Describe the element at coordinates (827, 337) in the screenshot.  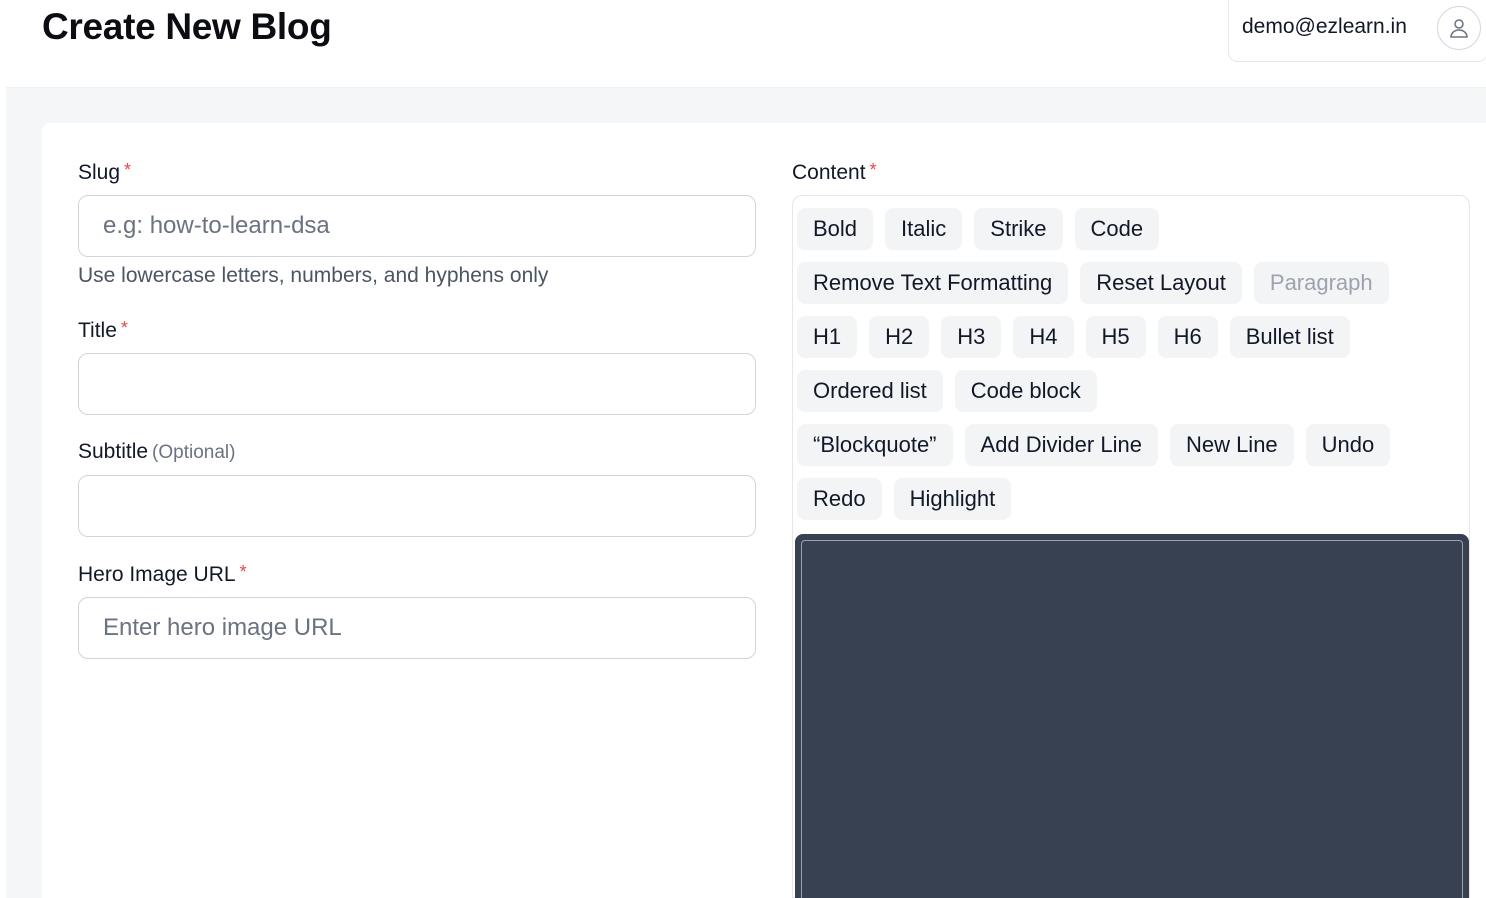
I see `h1-button: H1` at that location.